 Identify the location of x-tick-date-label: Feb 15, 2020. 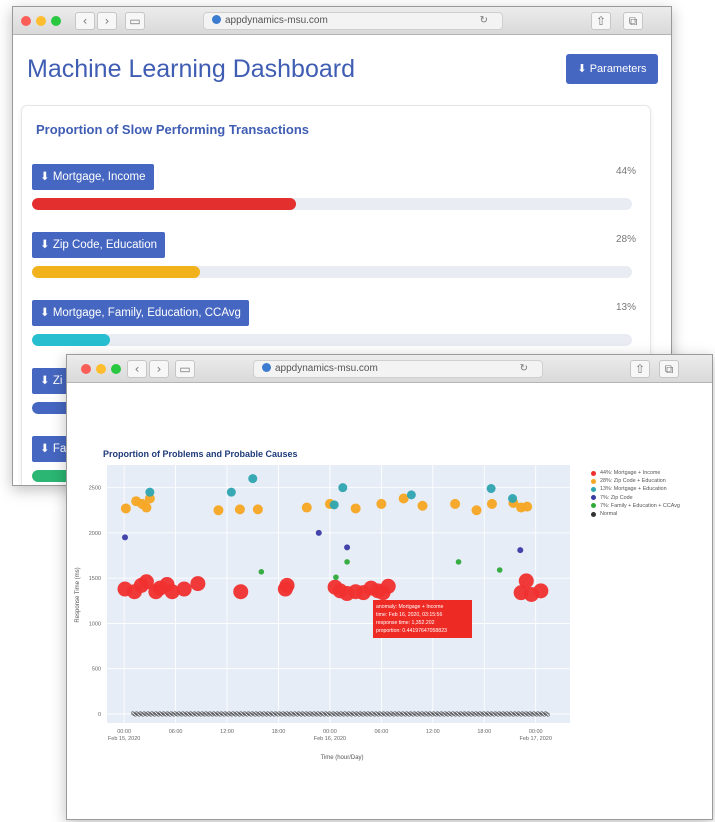
(124, 739).